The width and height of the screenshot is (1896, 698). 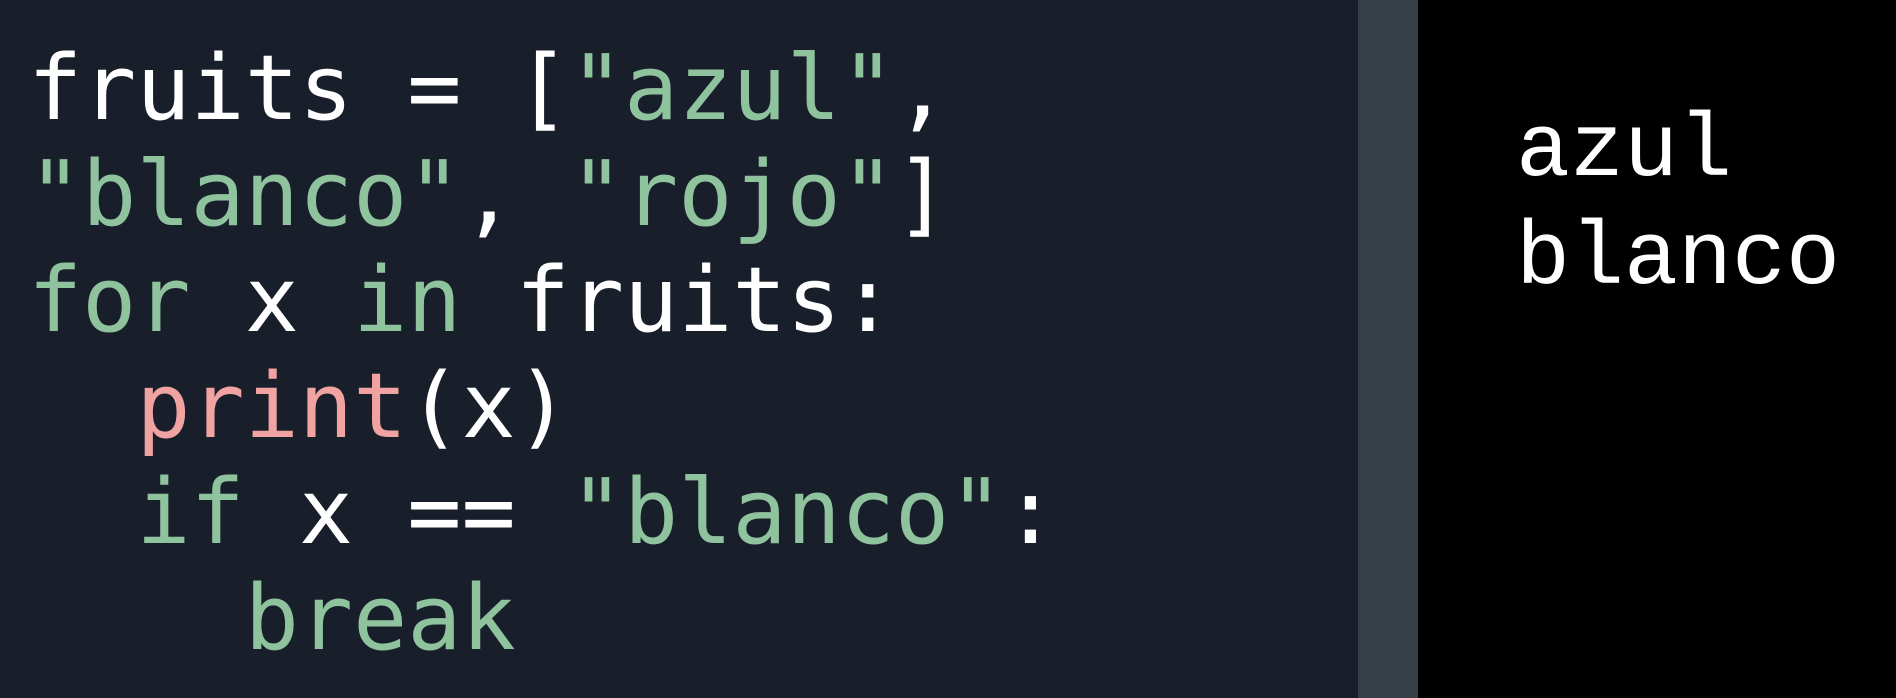 What do you see at coordinates (732, 194) in the screenshot?
I see `code-token-str: "rojo"` at bounding box center [732, 194].